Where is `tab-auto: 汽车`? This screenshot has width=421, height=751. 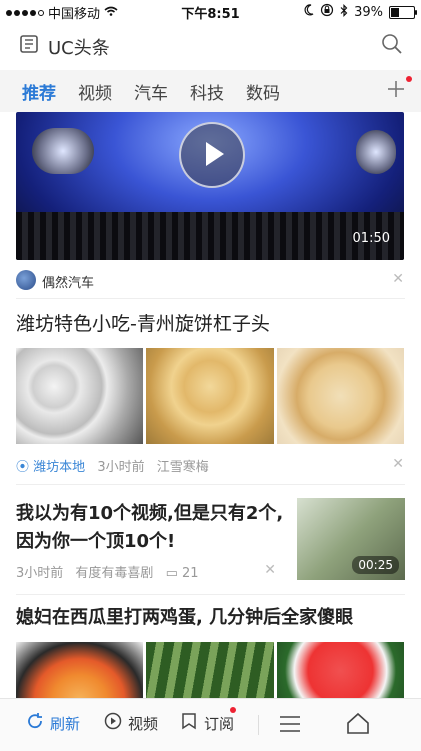 tab-auto: 汽车 is located at coordinates (151, 91).